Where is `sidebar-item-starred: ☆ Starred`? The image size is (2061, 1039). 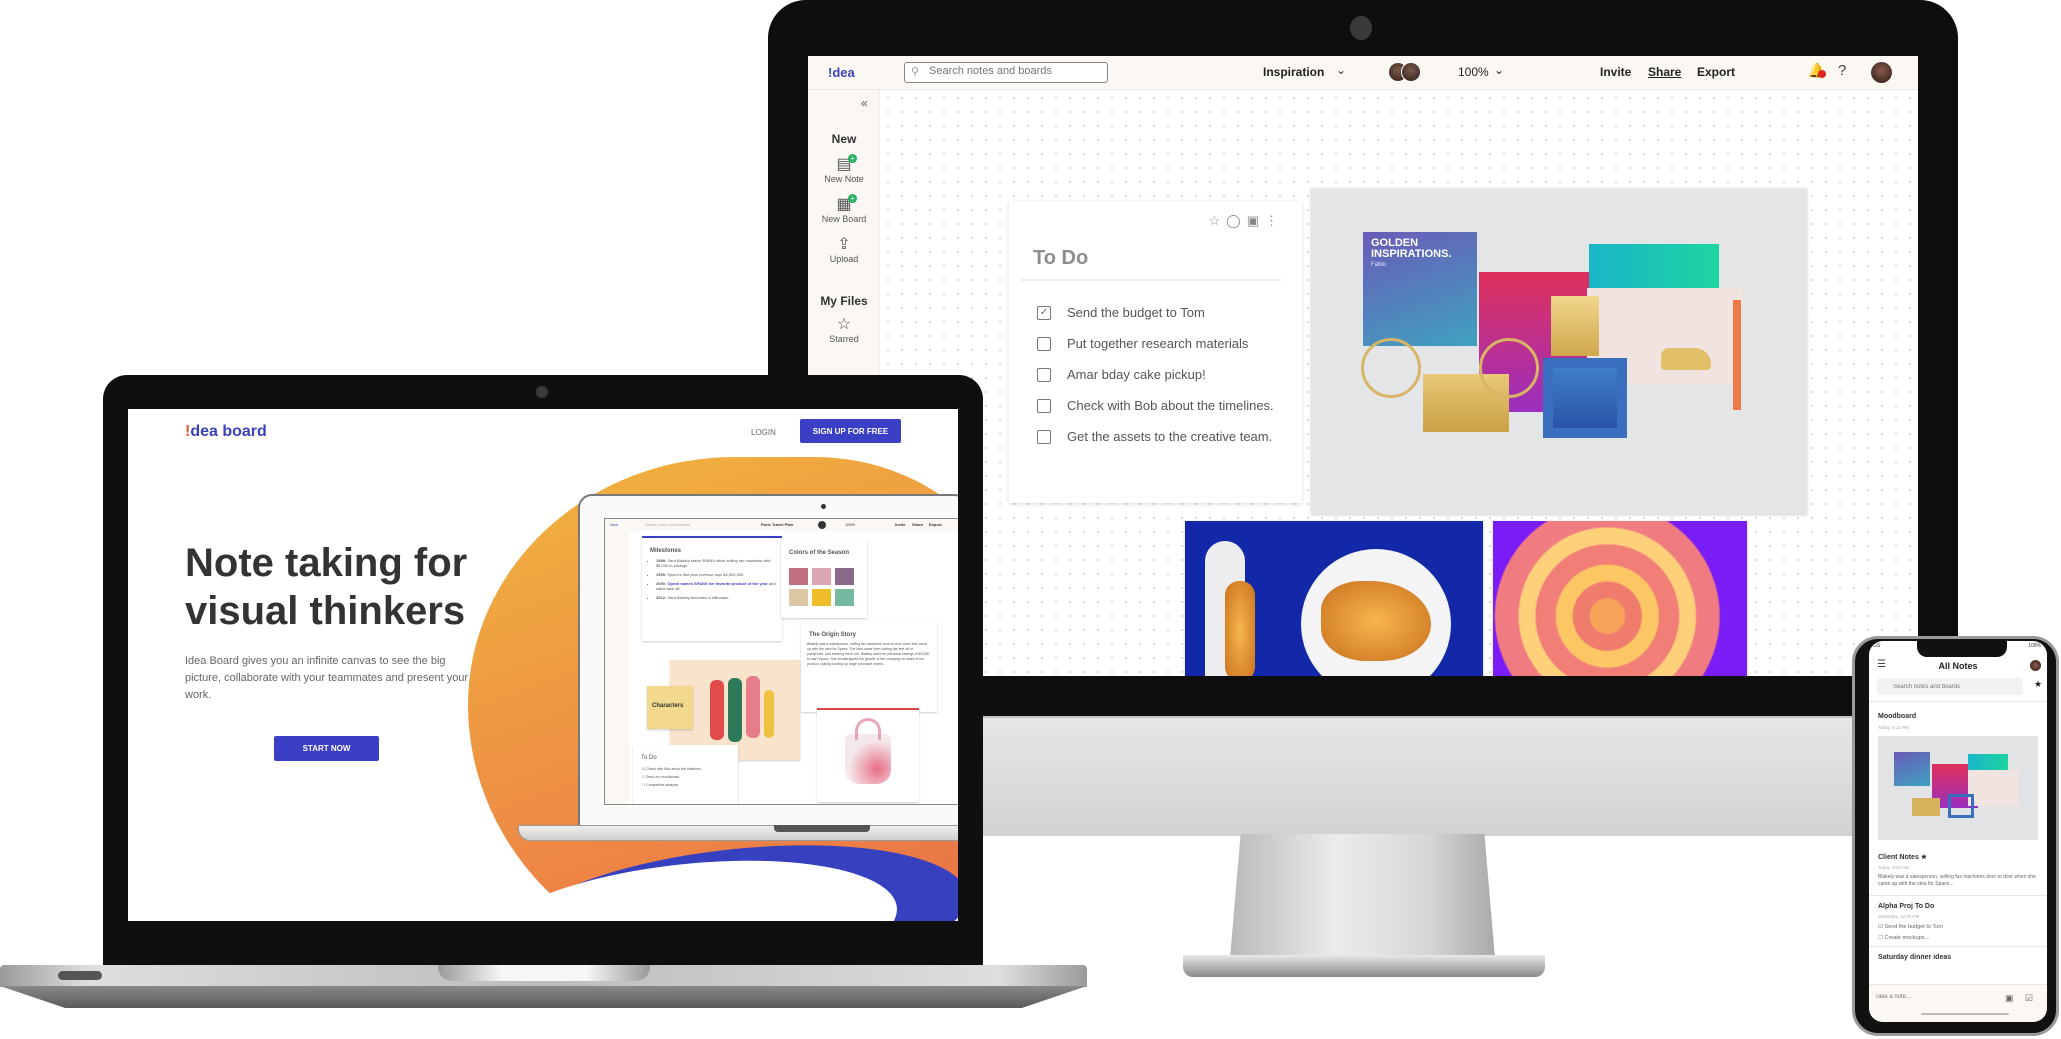 sidebar-item-starred: ☆ Starred is located at coordinates (844, 330).